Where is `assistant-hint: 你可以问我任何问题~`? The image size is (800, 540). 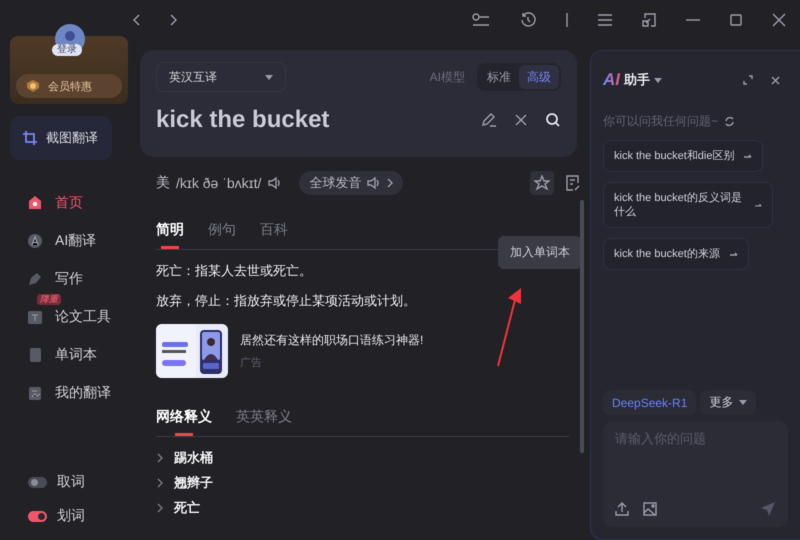 assistant-hint: 你可以问我任何问题~ is located at coordinates (660, 121).